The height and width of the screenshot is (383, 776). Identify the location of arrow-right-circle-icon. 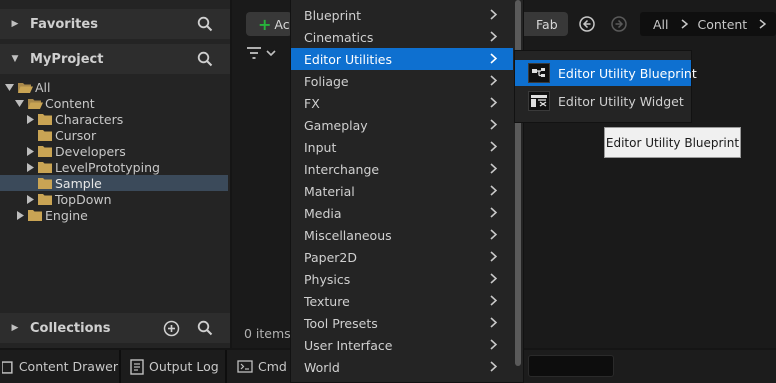
(619, 24).